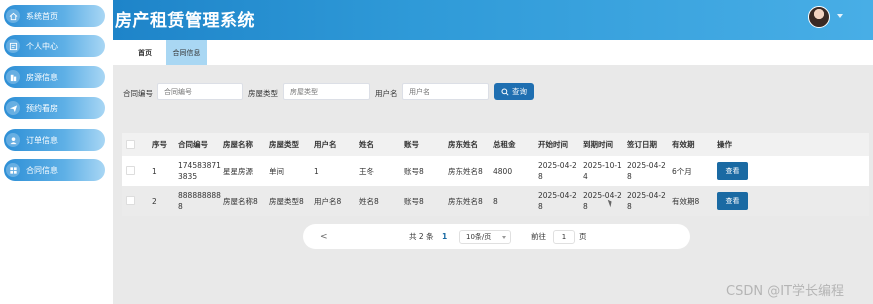 The image size is (873, 304). Describe the element at coordinates (13, 46) in the screenshot. I see `profile-card-icon` at that location.